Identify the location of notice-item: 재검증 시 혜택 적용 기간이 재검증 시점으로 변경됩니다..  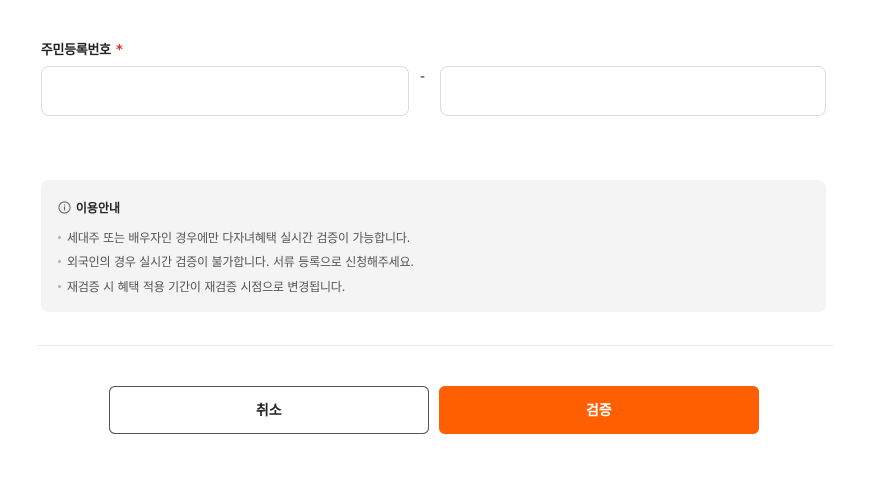
(236, 286).